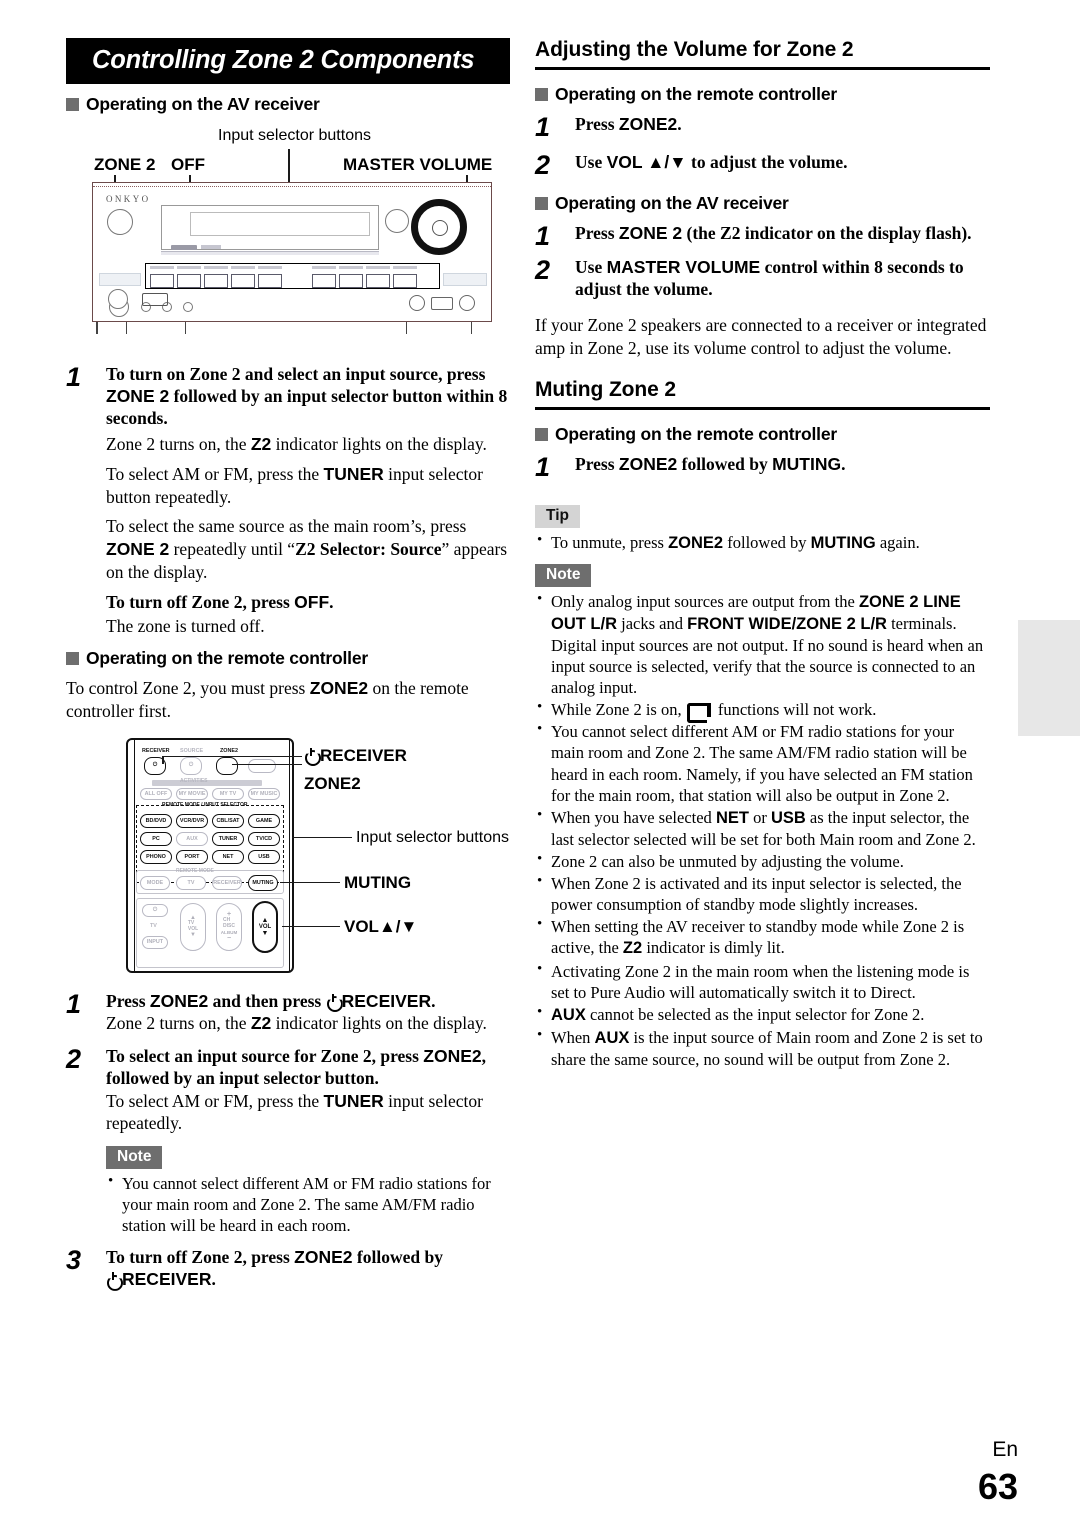  What do you see at coordinates (192, 820) in the screenshot?
I see `remote-button-vcr-dvr: VCR/DVR` at bounding box center [192, 820].